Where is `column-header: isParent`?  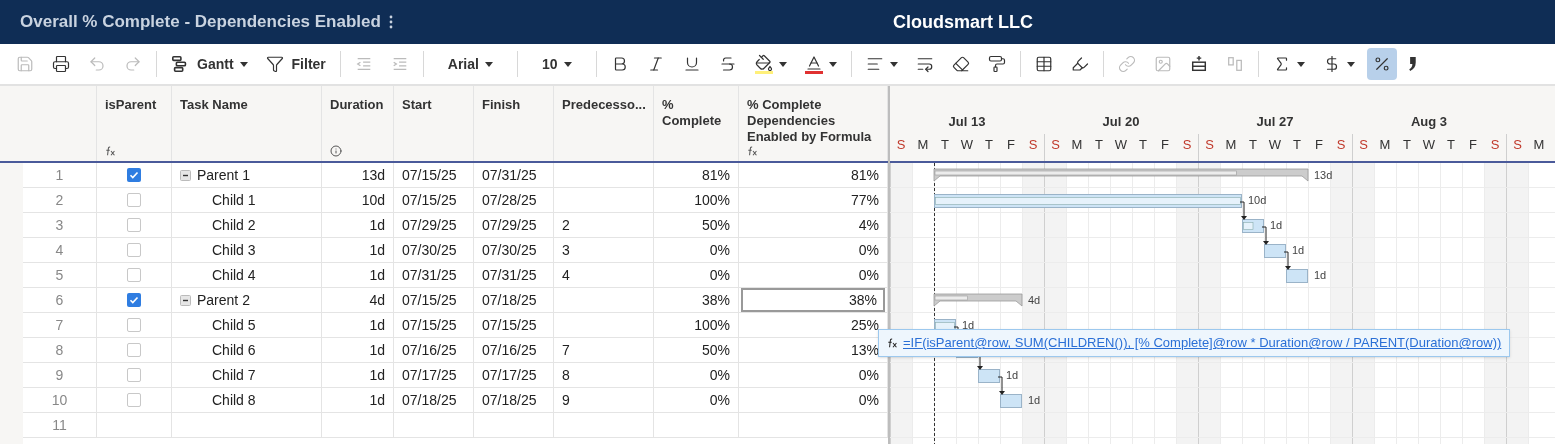 column-header: isParent is located at coordinates (134, 123).